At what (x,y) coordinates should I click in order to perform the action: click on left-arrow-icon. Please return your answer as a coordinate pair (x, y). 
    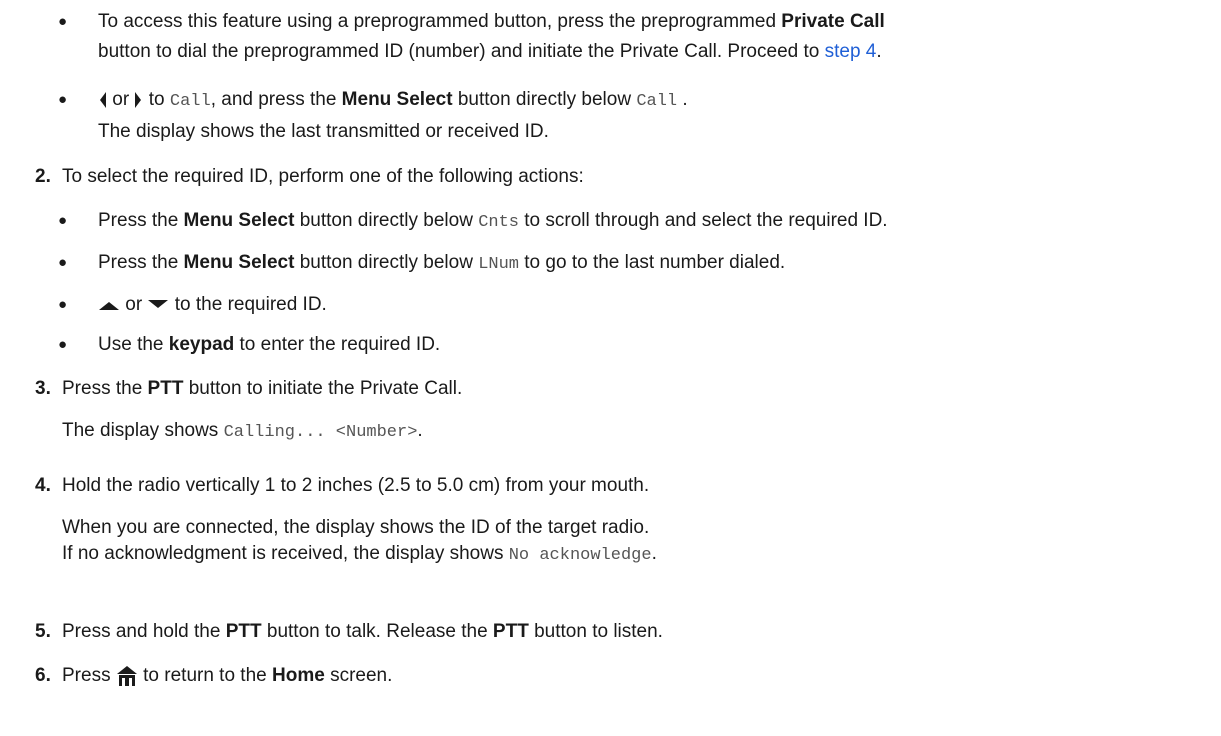
    Looking at the image, I should click on (103, 99).